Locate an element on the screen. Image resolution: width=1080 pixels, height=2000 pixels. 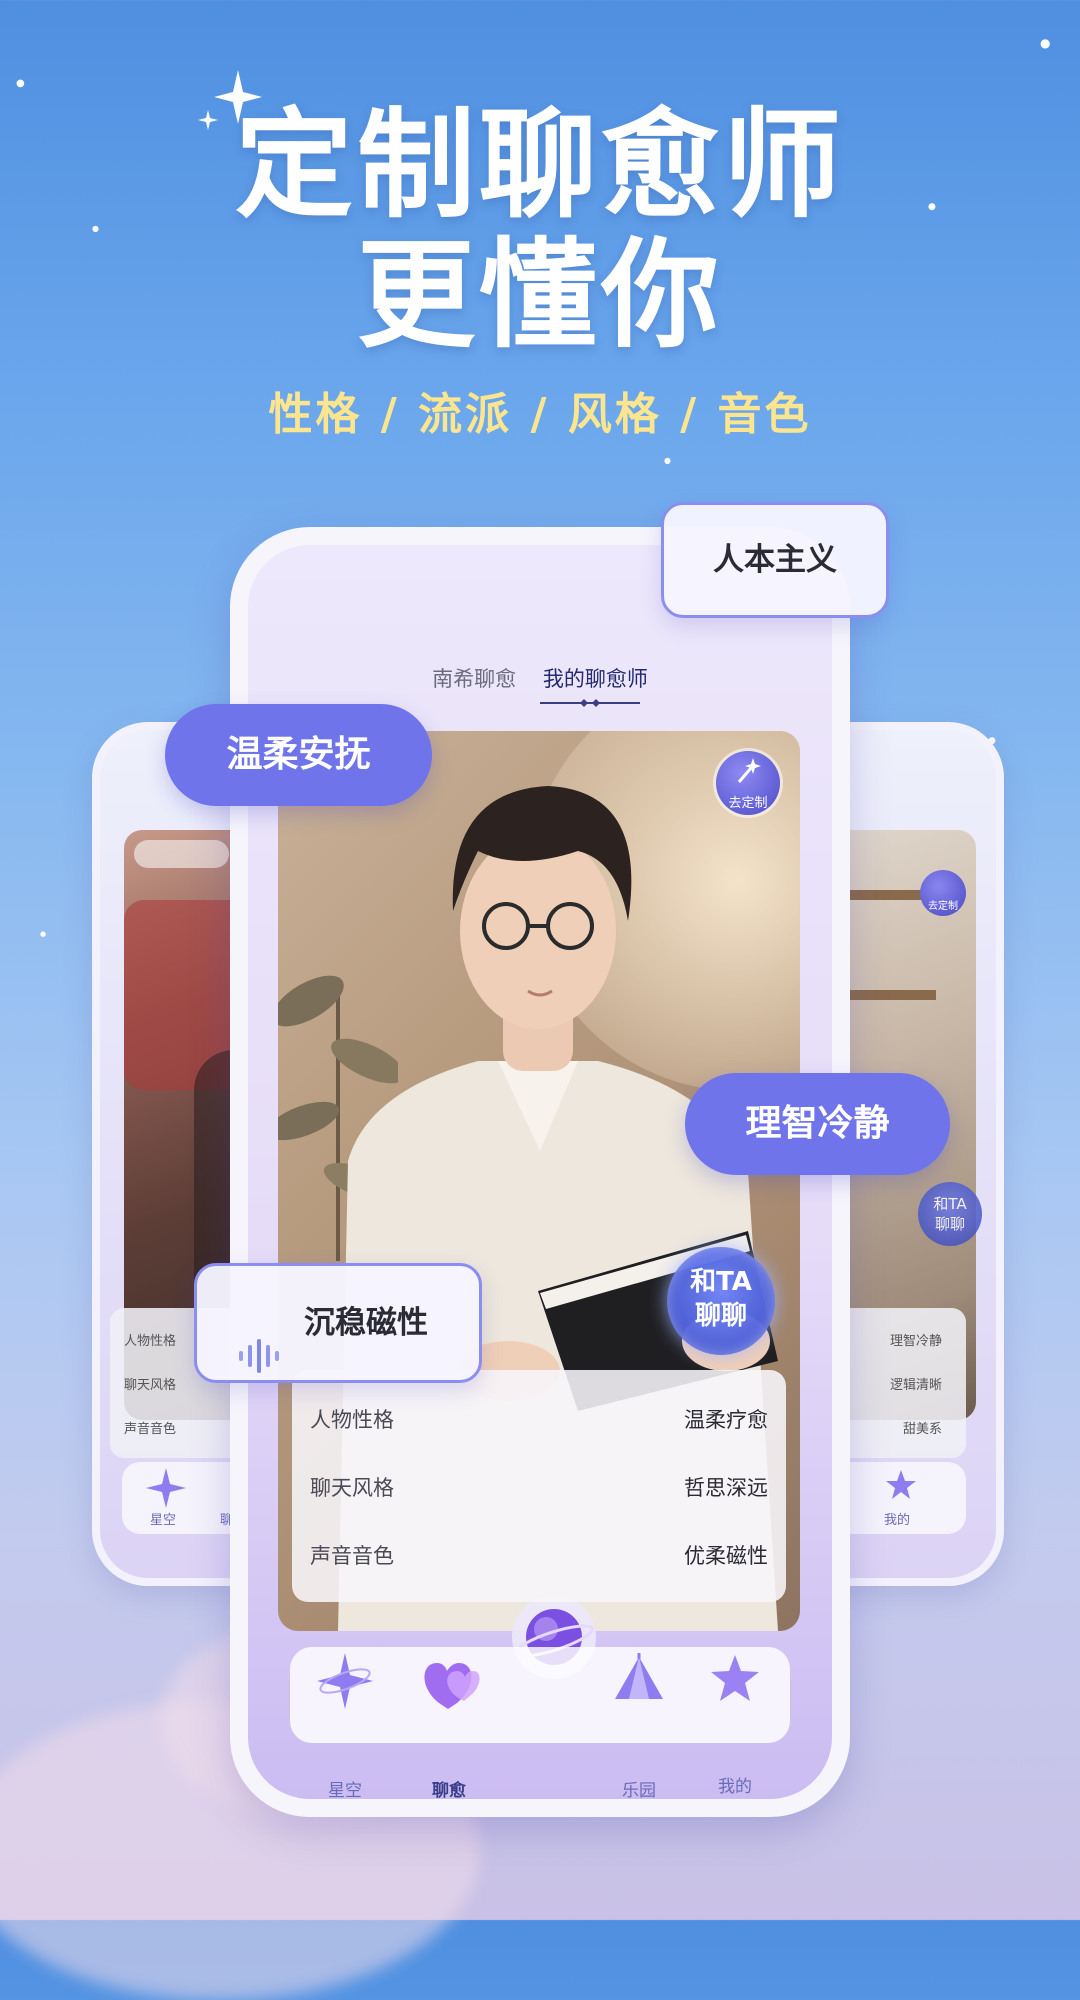
profile-value: 哲思深远 is located at coordinates (726, 1488).